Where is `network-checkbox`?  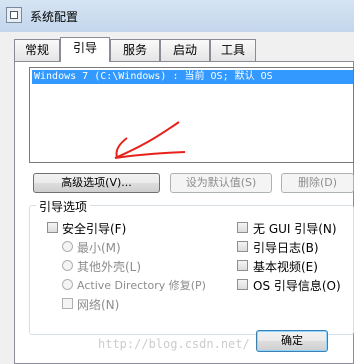 network-checkbox is located at coordinates (67, 303).